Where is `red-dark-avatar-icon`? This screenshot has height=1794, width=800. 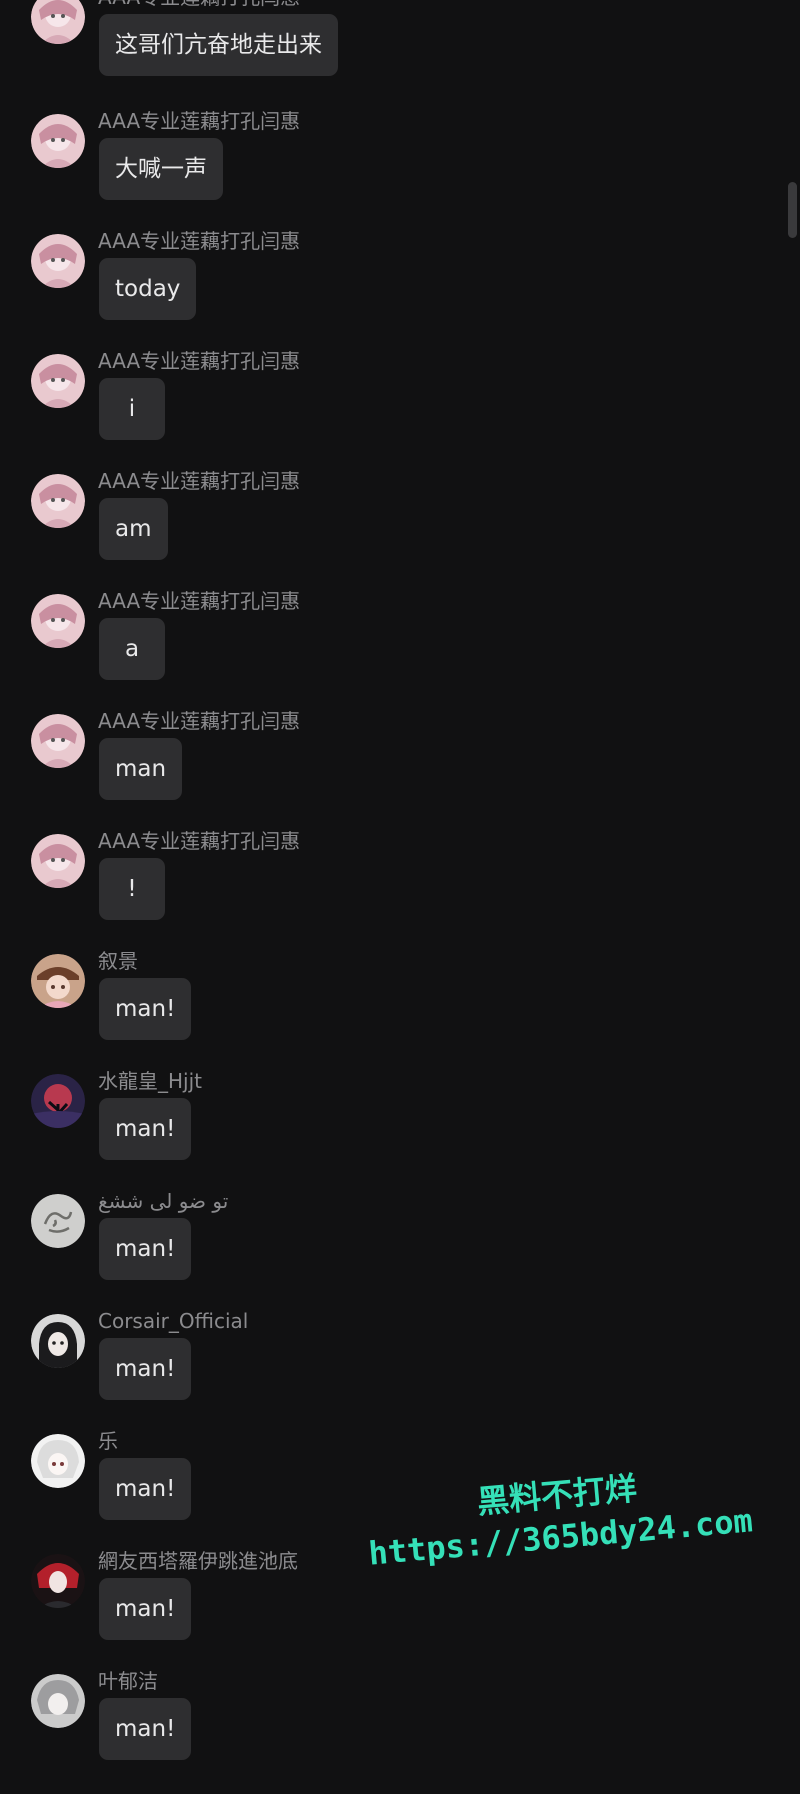
red-dark-avatar-icon is located at coordinates (58, 1581).